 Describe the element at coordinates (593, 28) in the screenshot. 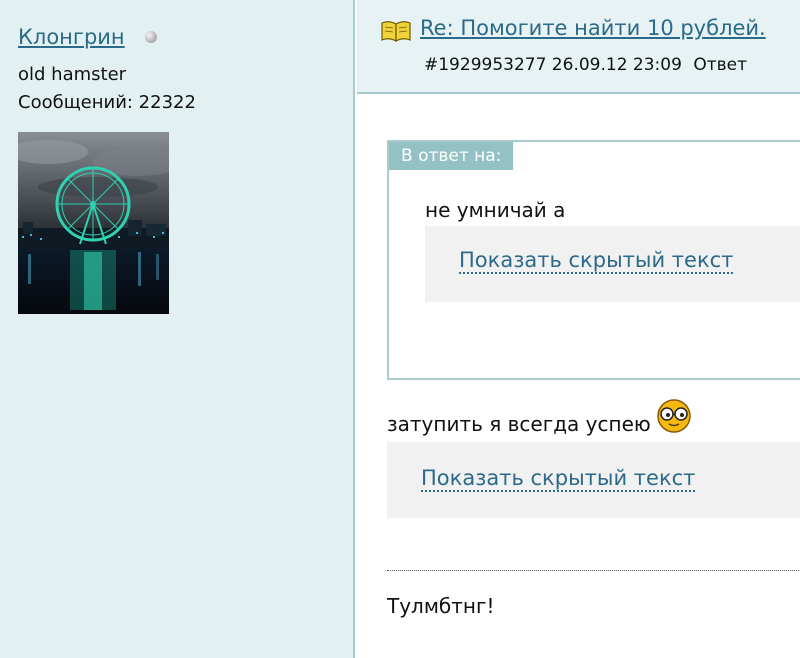

I see `post-title-link: Re: Помогите найти 10 рублей.` at that location.